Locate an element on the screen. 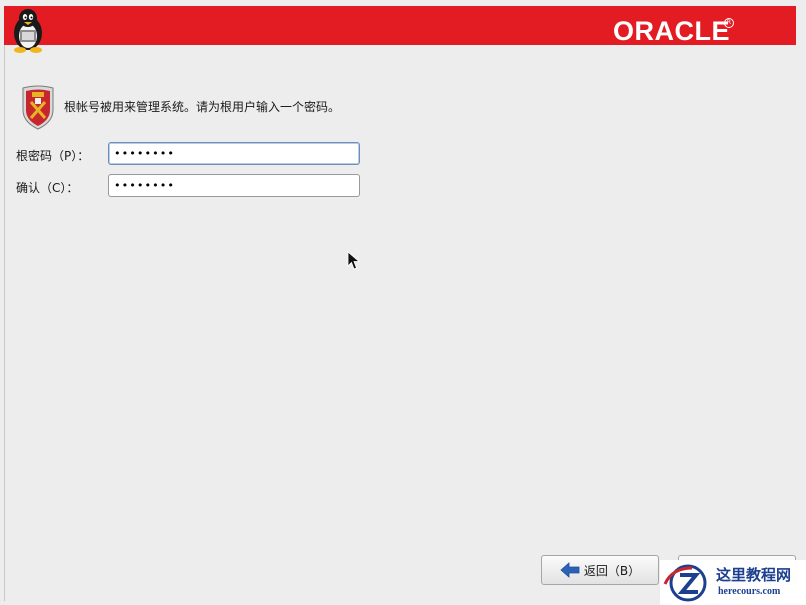  header-banner: ORACLE R is located at coordinates (400, 26).